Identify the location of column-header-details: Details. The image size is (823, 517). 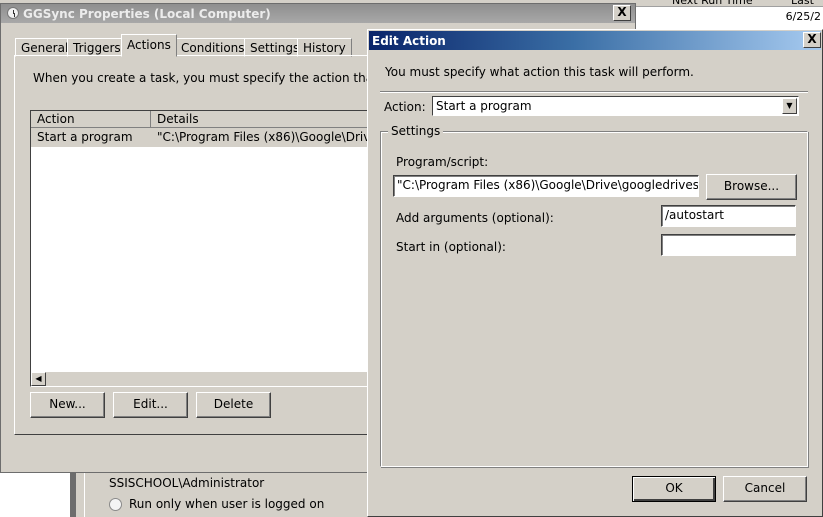
(270, 119).